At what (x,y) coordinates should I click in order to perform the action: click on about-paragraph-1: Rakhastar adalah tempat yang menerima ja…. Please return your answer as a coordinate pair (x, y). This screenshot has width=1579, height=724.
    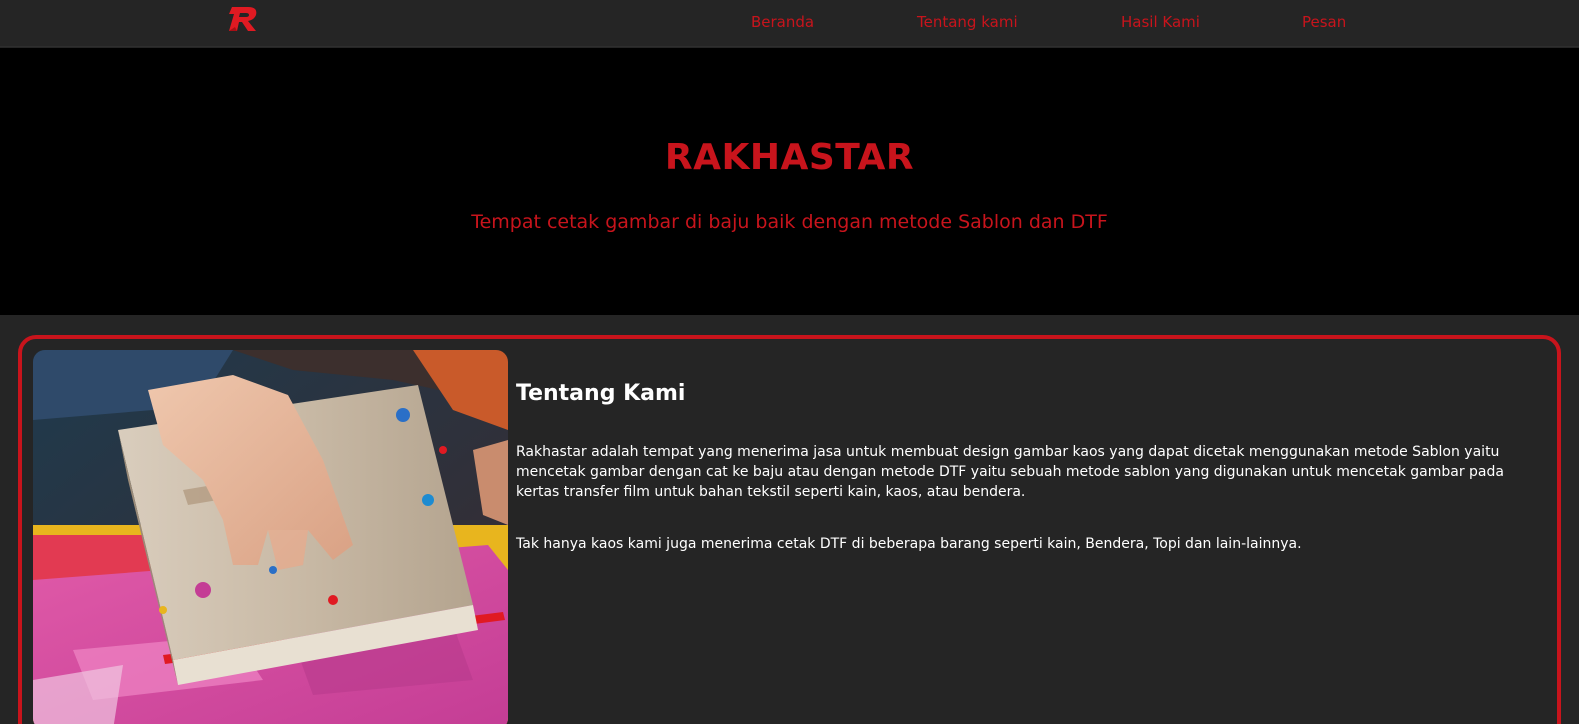
    Looking at the image, I should click on (1010, 472).